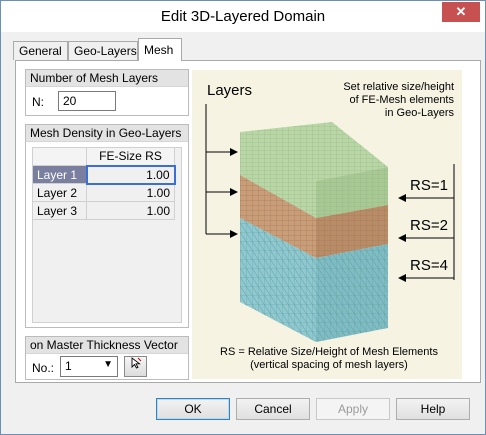 This screenshot has height=435, width=486. What do you see at coordinates (130, 210) in the screenshot?
I see `fe-size-cell-layer-3: 1.00` at bounding box center [130, 210].